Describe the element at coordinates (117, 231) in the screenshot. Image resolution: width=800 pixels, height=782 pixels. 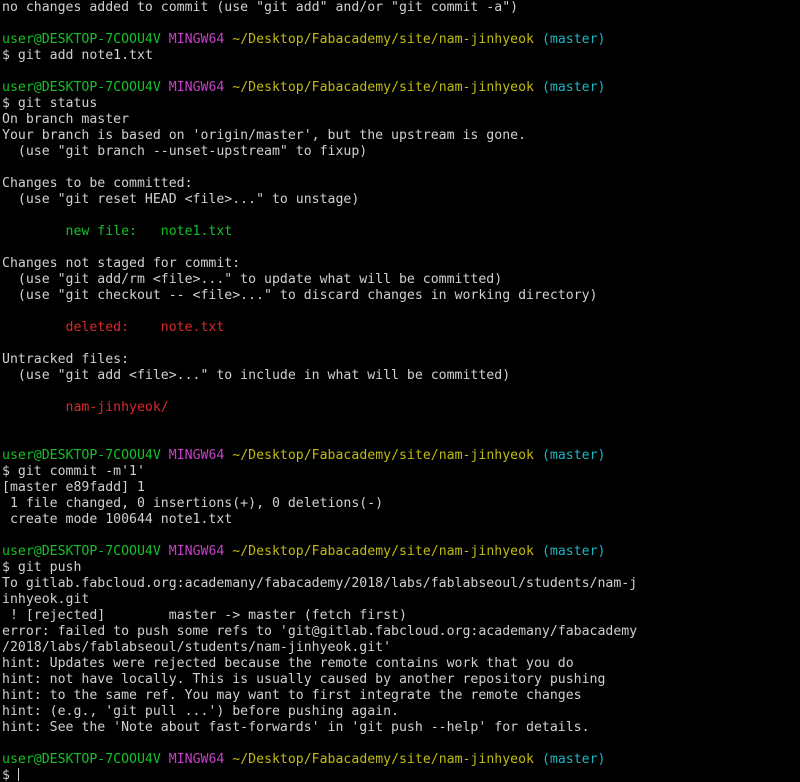
I see `file-status-line: new file: note1.txt` at that location.